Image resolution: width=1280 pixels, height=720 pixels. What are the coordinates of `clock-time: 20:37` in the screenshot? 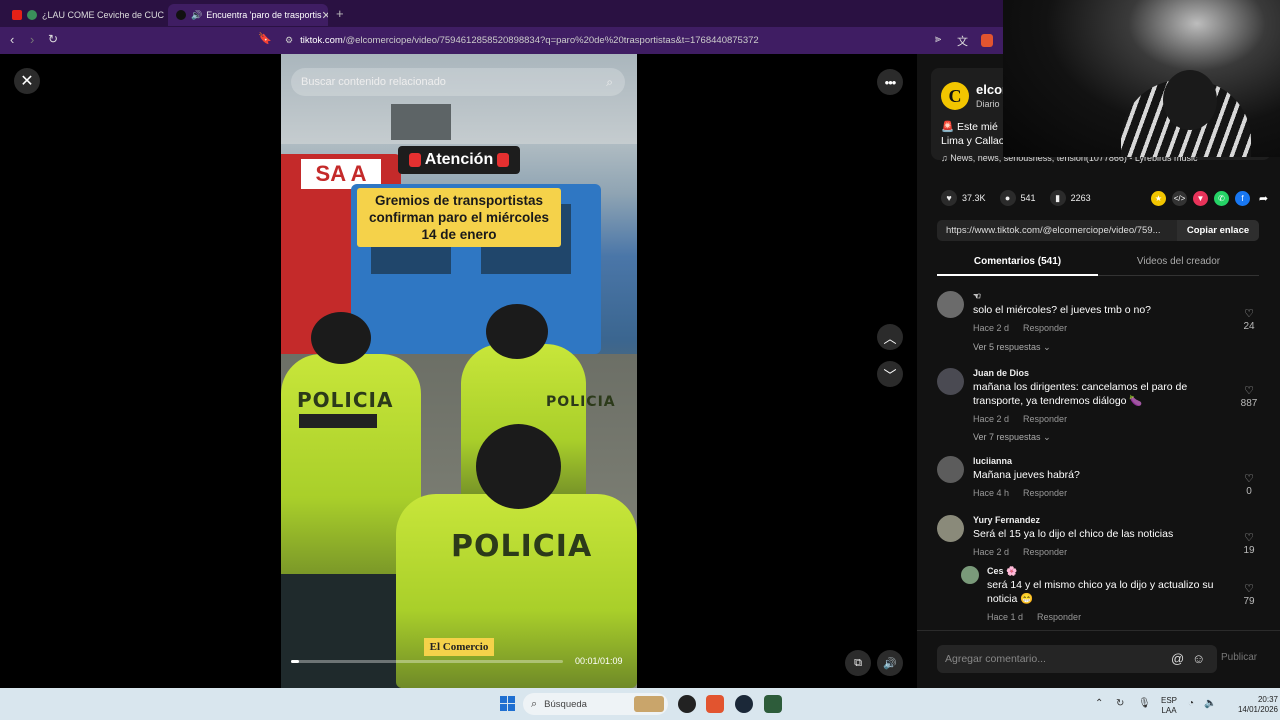 It's located at (1267, 699).